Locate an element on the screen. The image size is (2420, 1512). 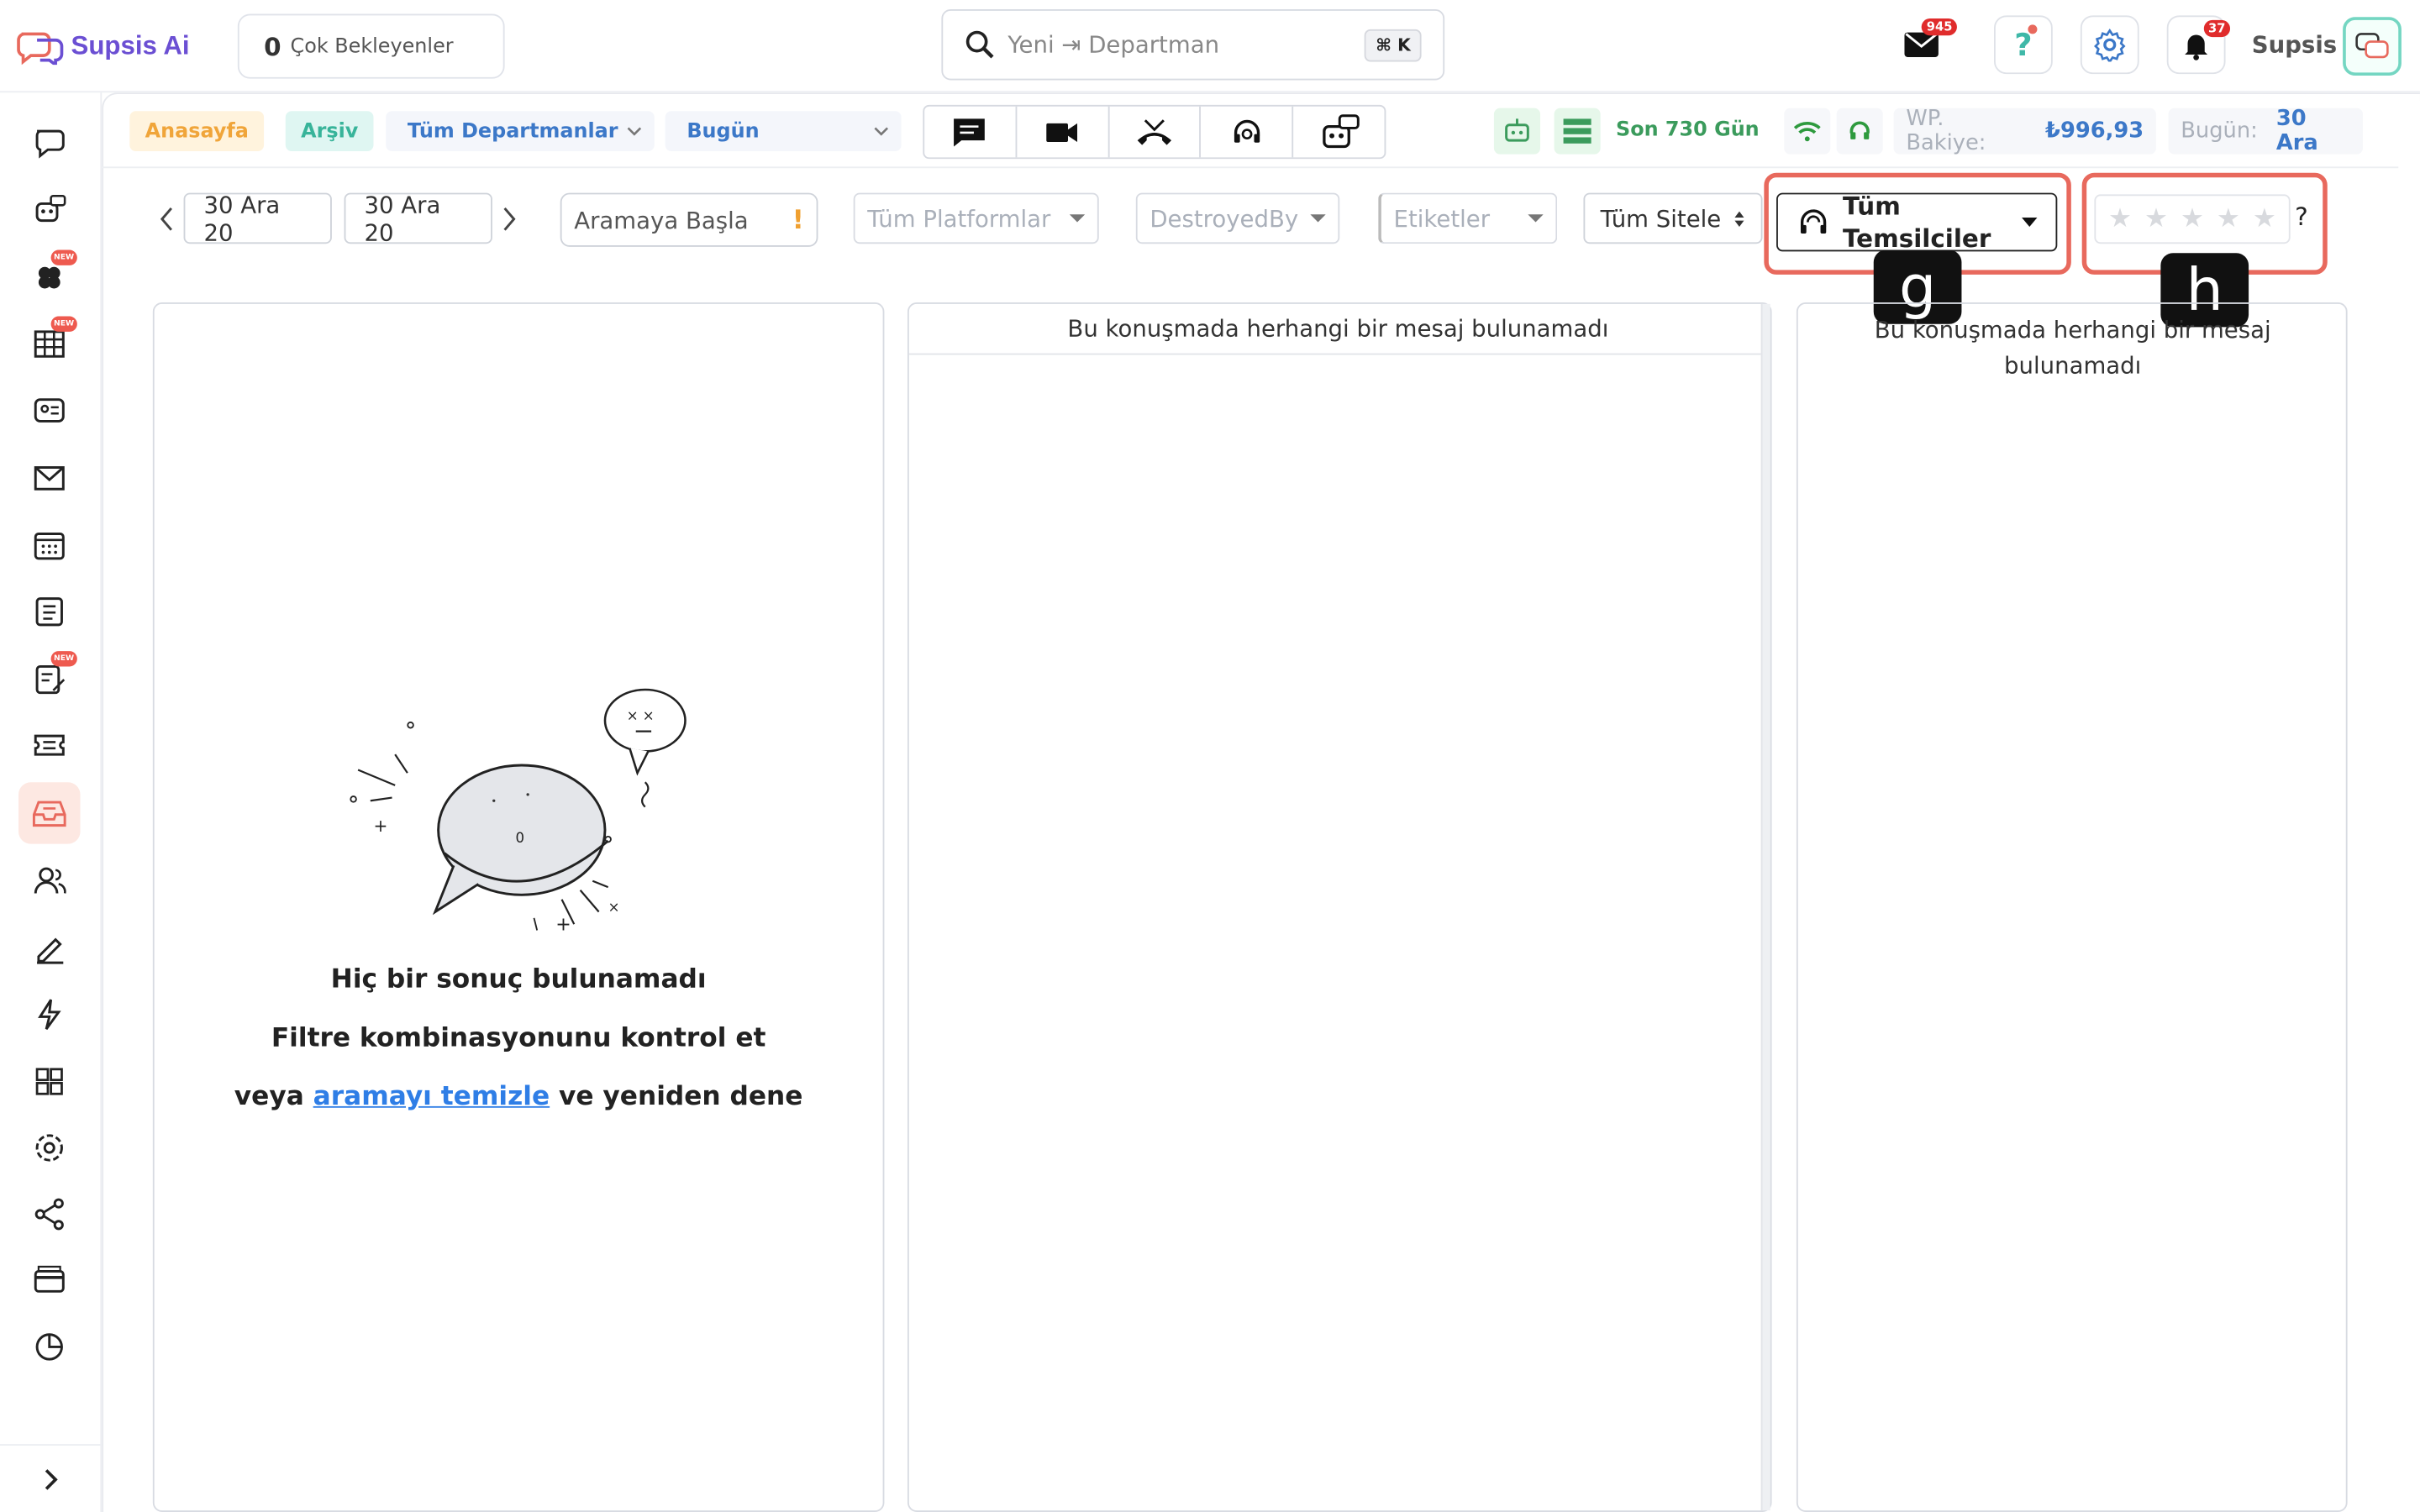
clear-search-link: aramayı temizle is located at coordinates (432, 1097).